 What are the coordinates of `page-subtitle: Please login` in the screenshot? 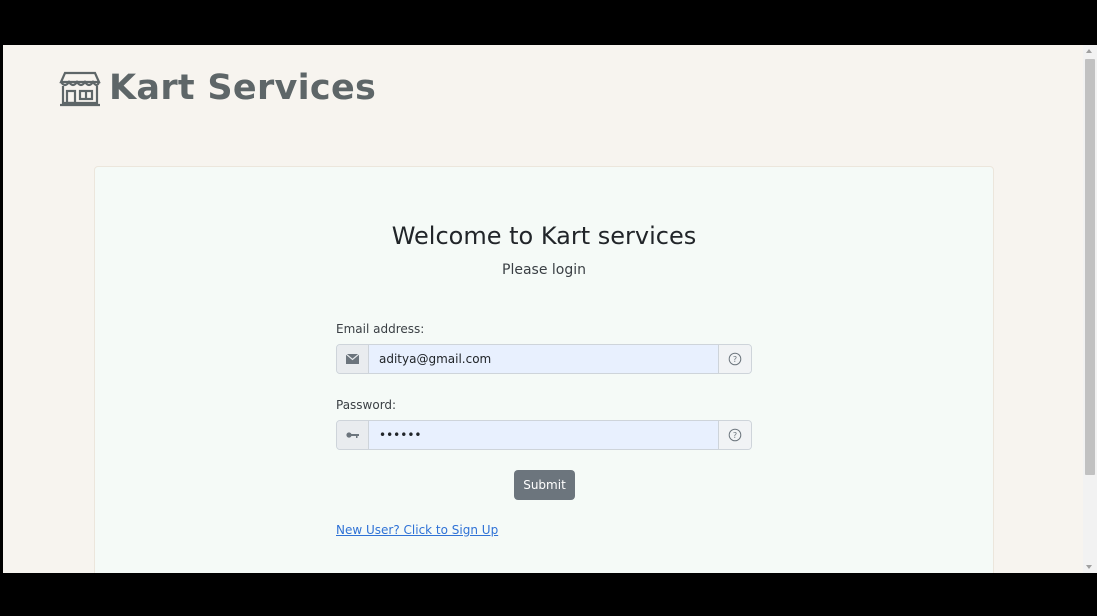 It's located at (544, 270).